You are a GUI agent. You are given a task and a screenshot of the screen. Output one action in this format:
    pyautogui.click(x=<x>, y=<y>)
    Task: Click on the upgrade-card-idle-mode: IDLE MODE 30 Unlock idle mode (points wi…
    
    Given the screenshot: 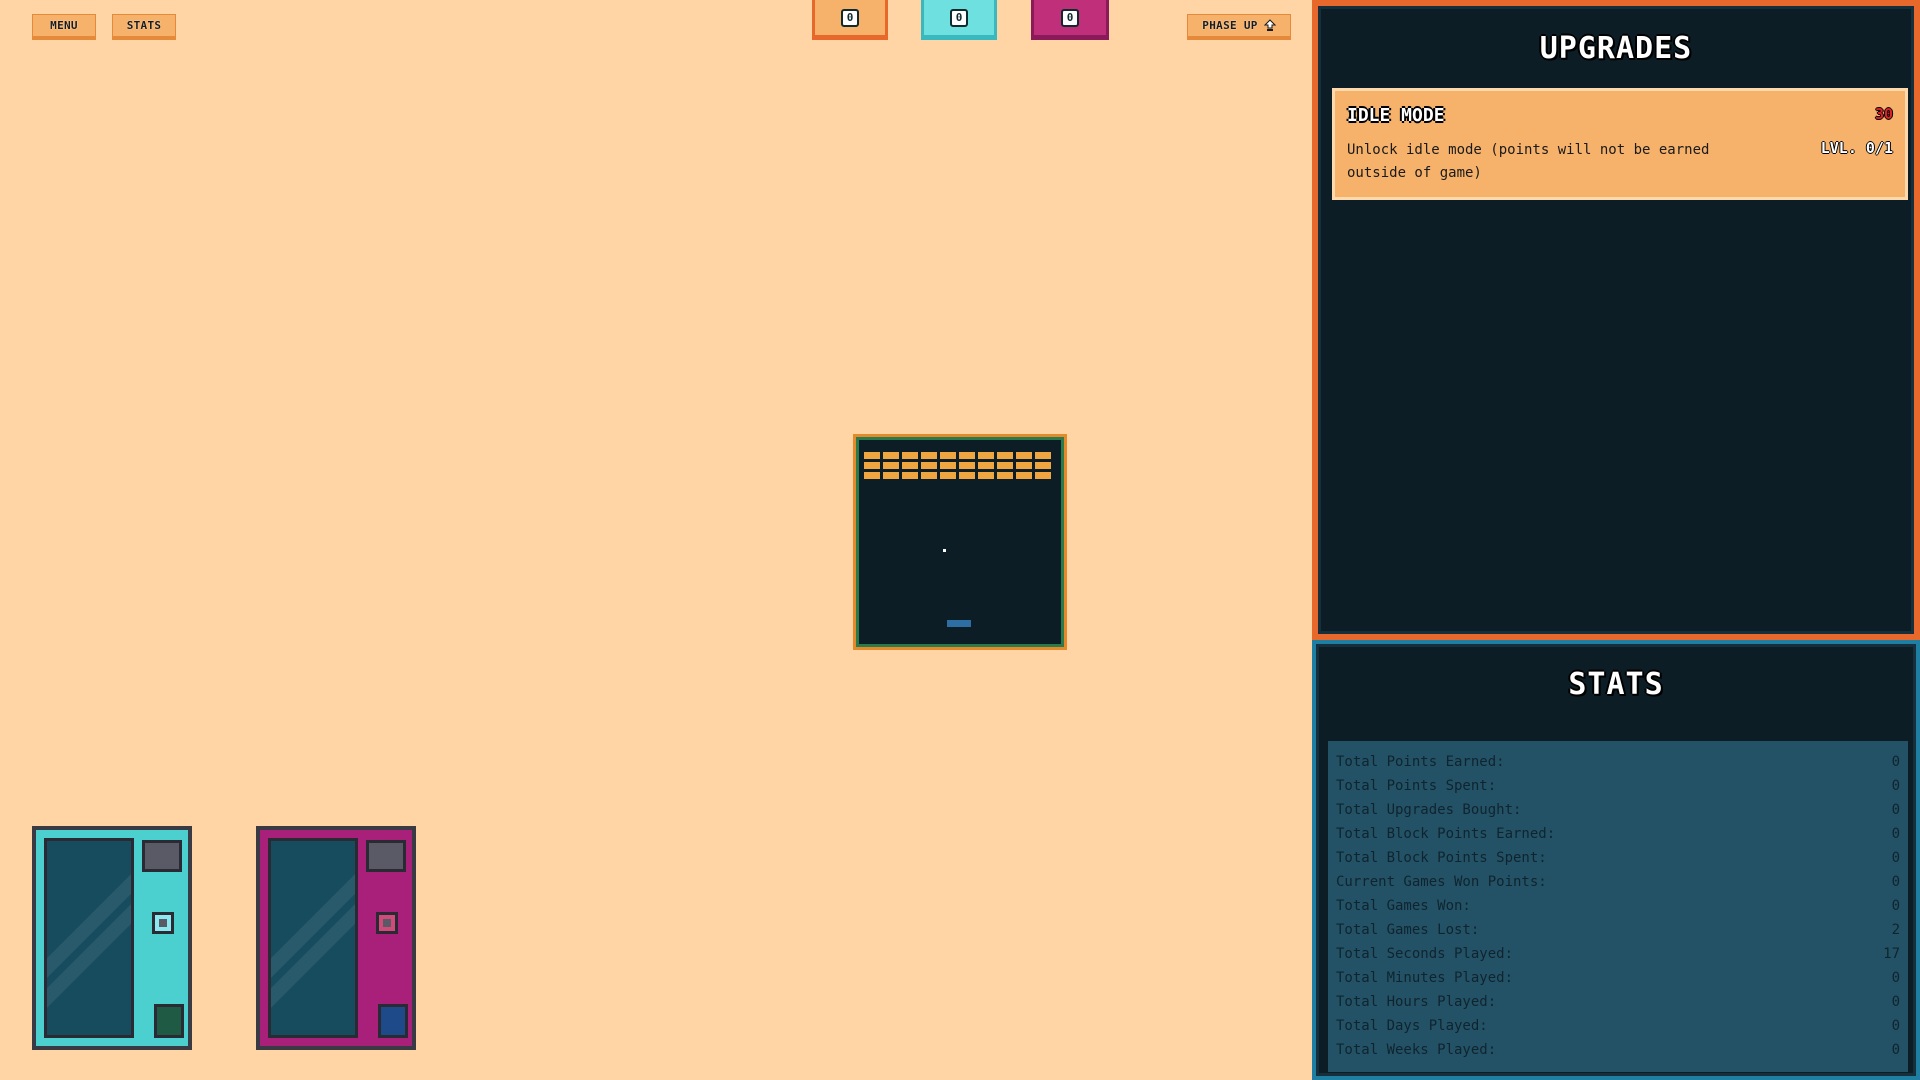 What is the action you would take?
    pyautogui.click(x=1620, y=144)
    